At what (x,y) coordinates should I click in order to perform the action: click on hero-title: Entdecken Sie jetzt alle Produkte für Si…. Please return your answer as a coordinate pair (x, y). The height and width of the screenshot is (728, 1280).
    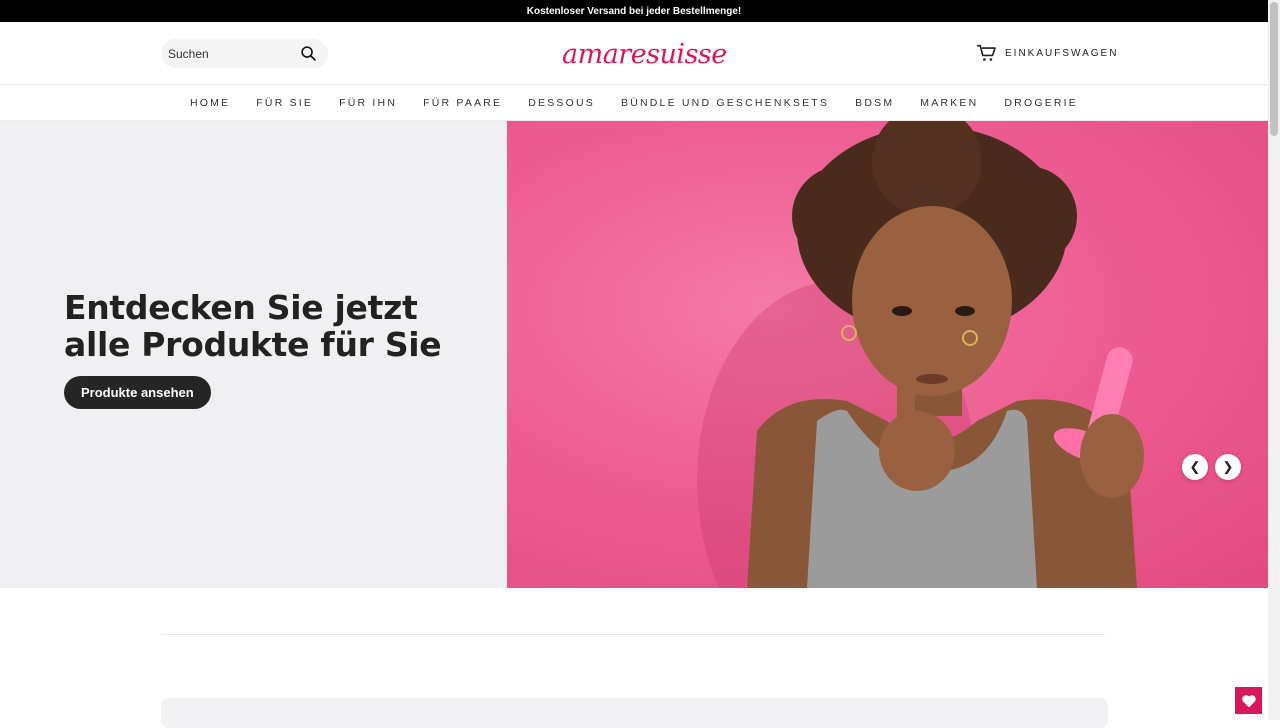
    Looking at the image, I should click on (274, 326).